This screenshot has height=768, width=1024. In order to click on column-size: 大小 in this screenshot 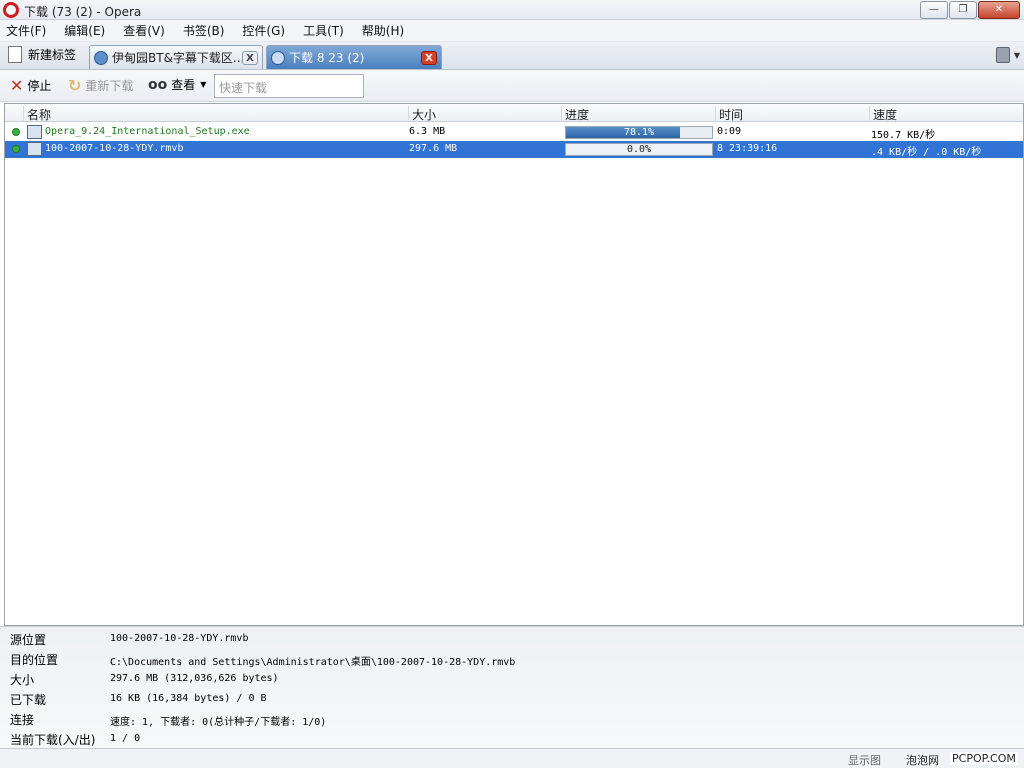, I will do `click(484, 114)`.